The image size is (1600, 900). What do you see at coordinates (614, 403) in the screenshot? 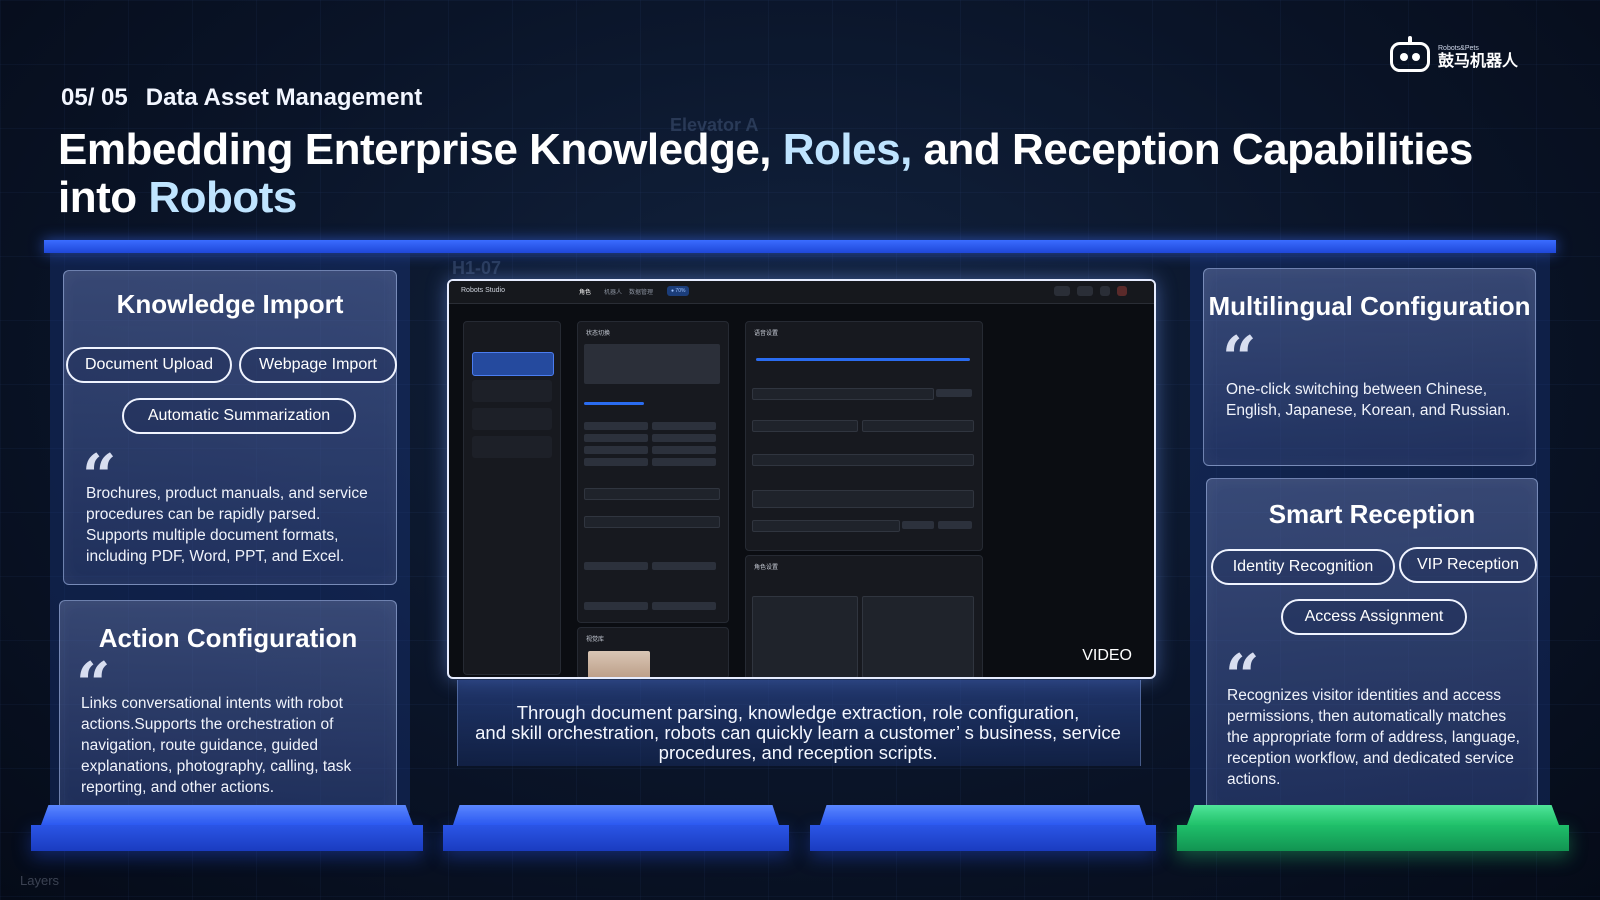
I see `panel-line` at bounding box center [614, 403].